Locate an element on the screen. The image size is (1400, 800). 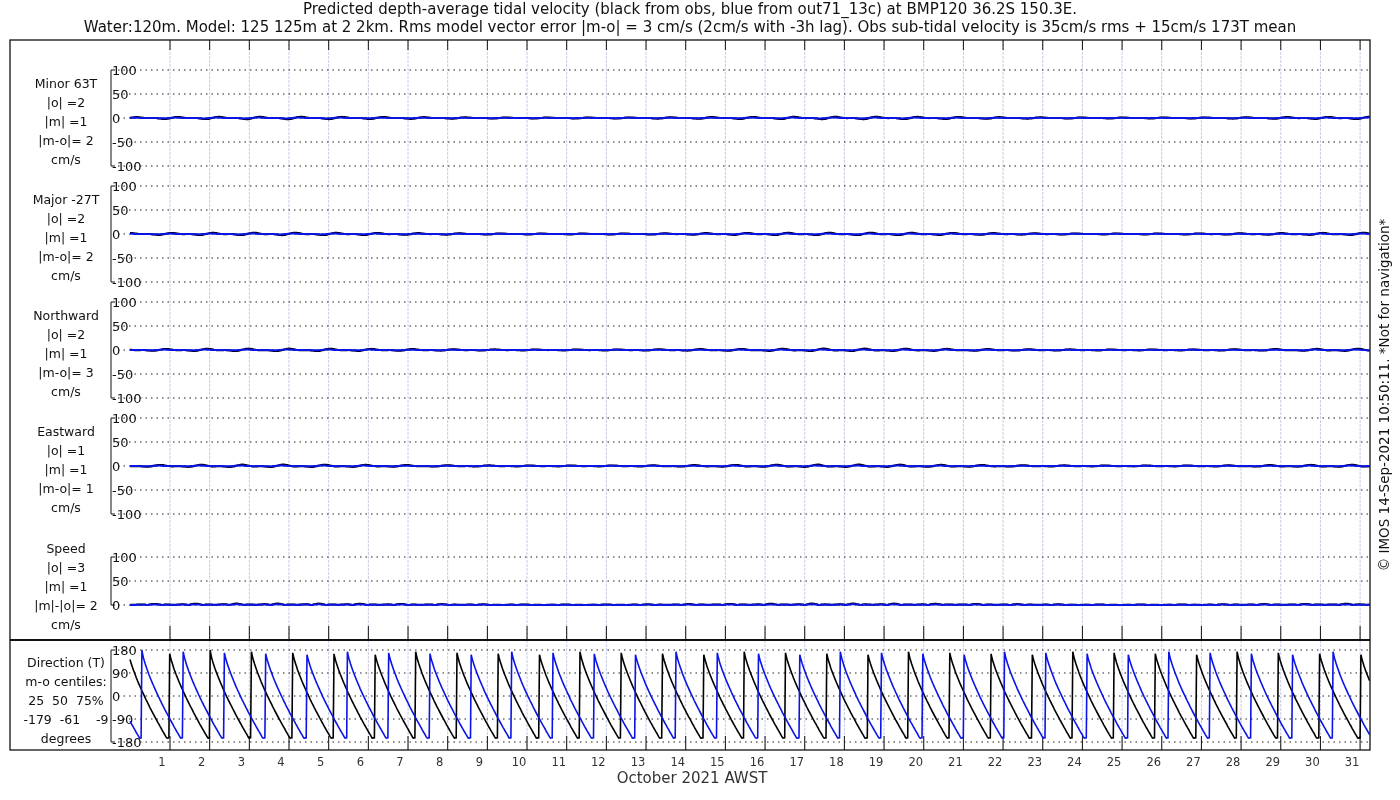
axis-tick-label: 5 is located at coordinates (321, 762).